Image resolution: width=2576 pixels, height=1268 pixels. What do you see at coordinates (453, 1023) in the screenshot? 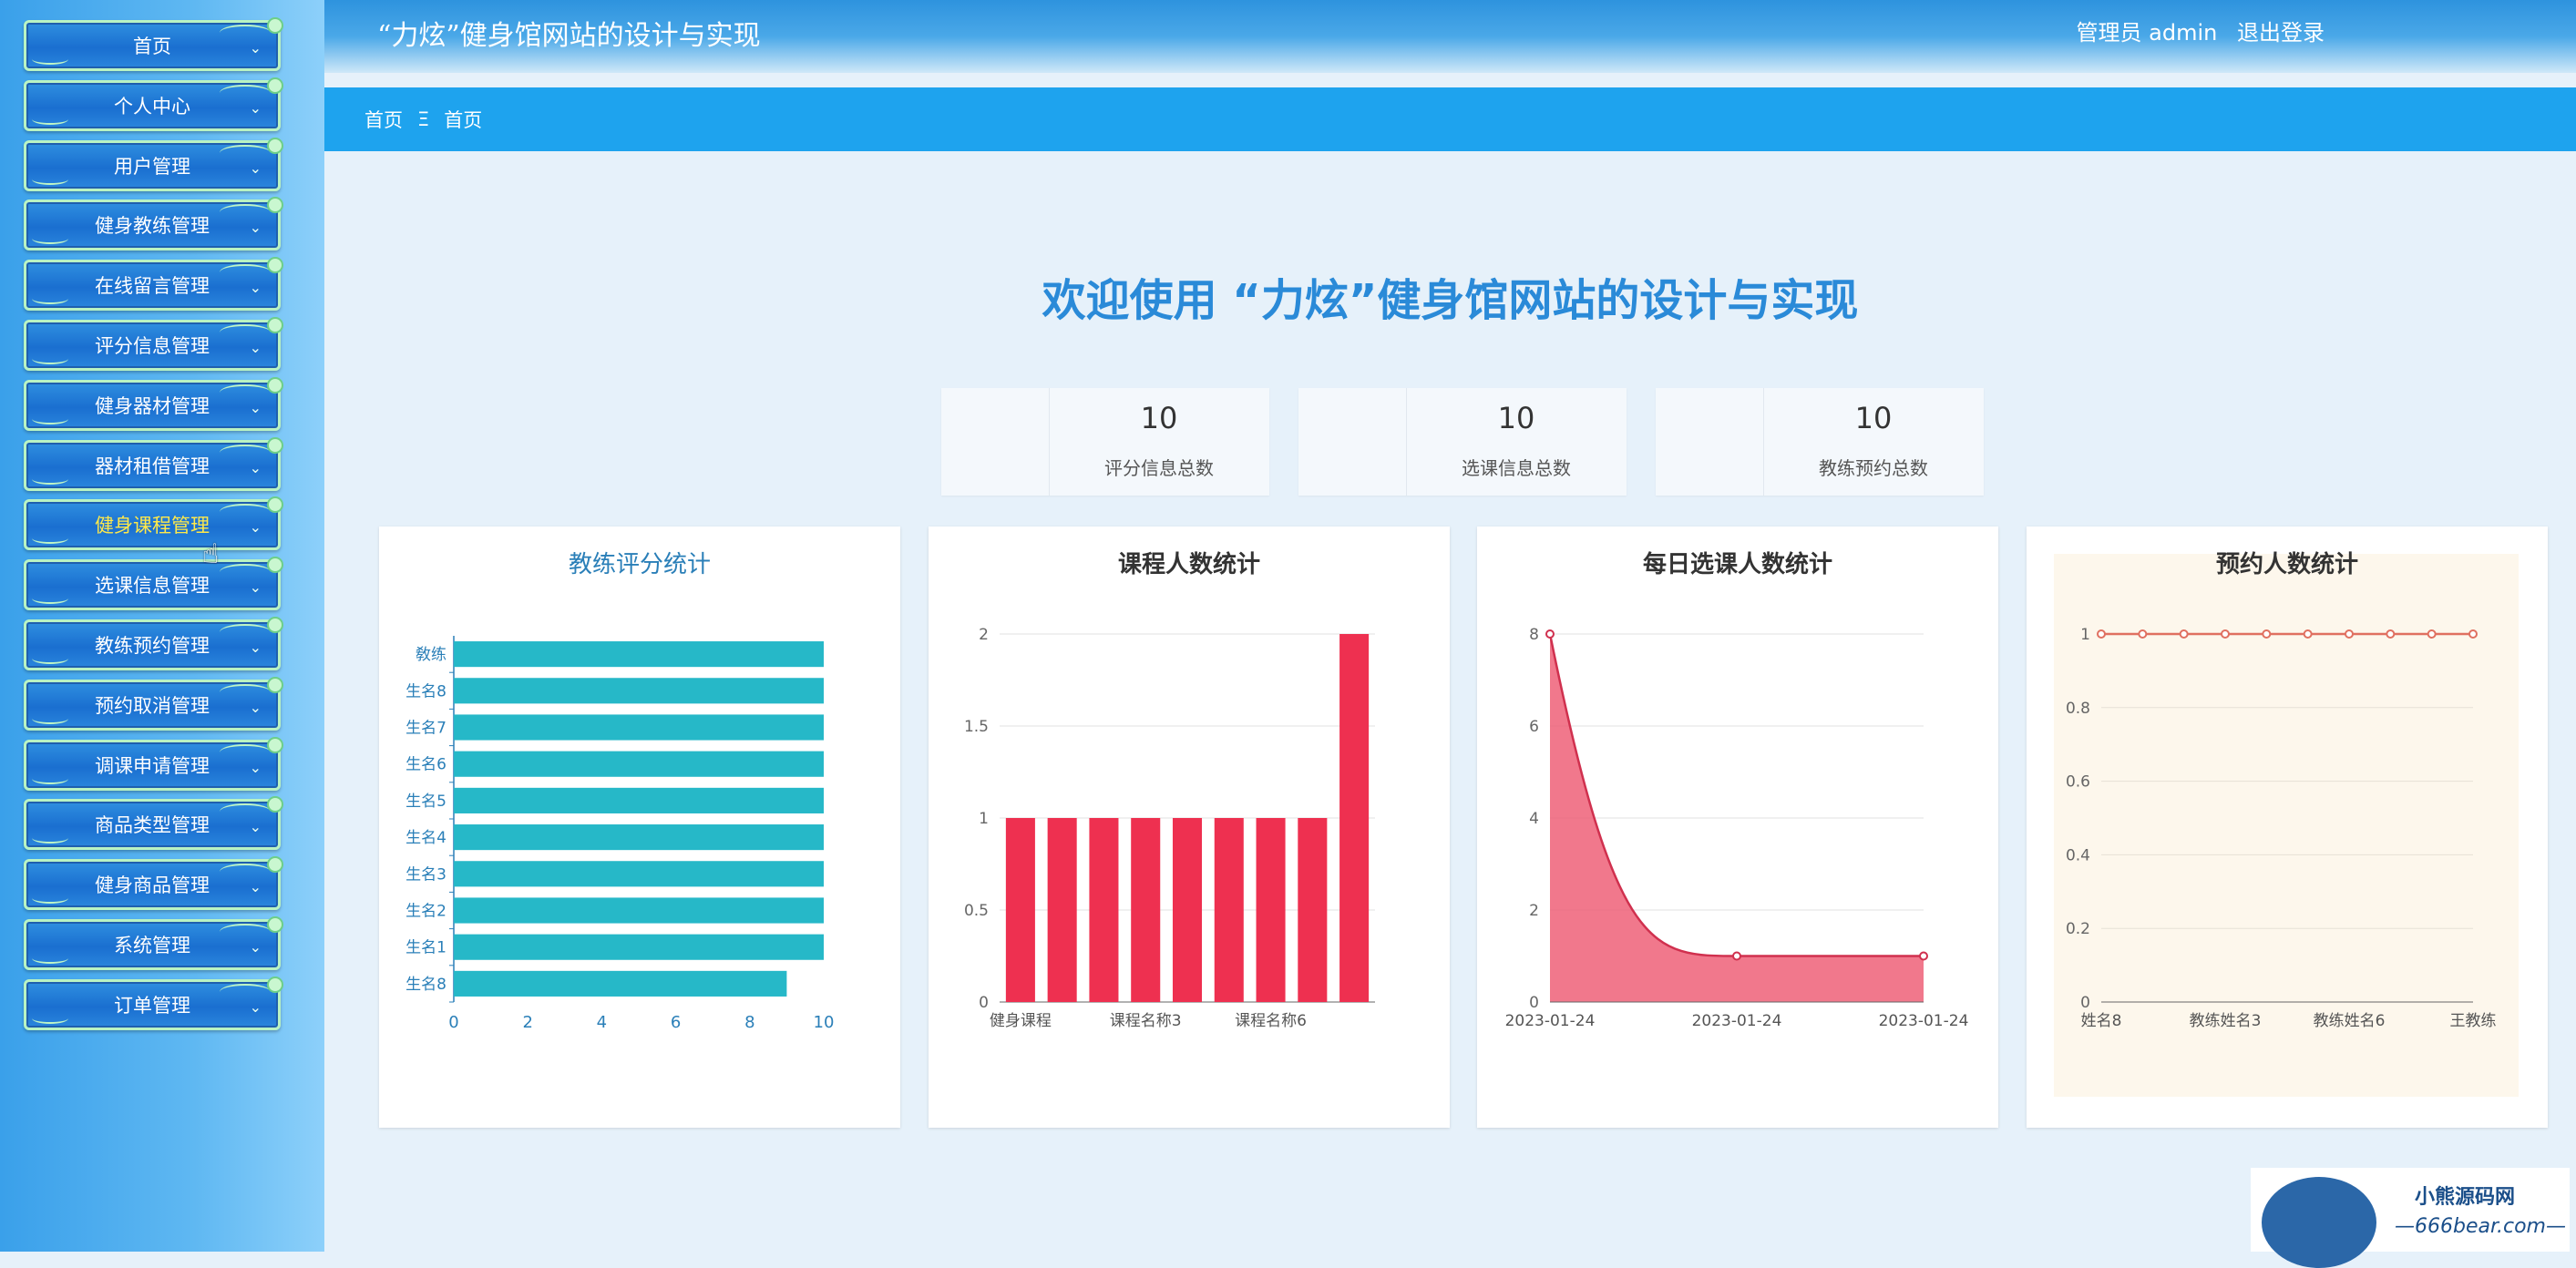
I see `x-tick-label: 0` at bounding box center [453, 1023].